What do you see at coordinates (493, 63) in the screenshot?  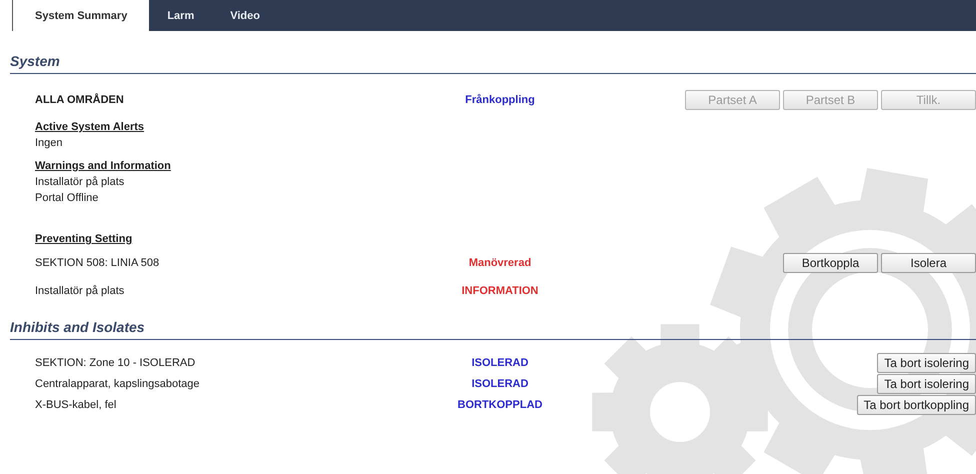 I see `section-heading: System` at bounding box center [493, 63].